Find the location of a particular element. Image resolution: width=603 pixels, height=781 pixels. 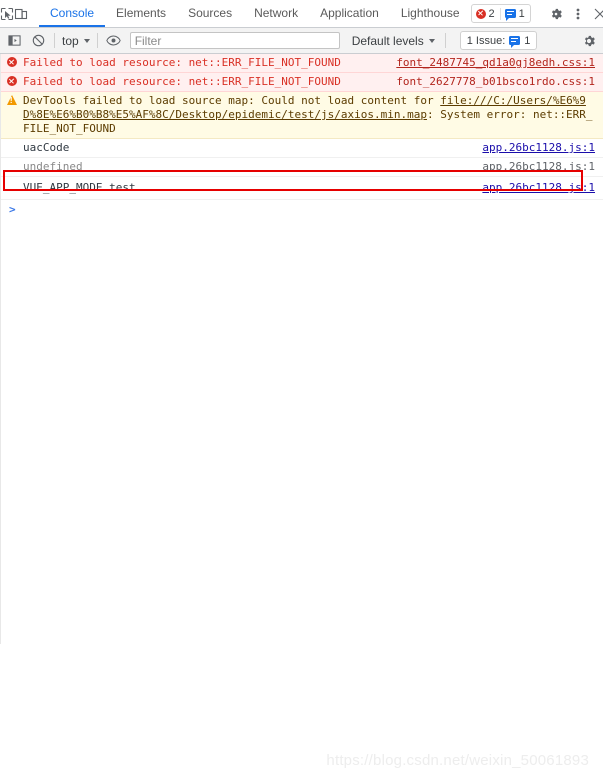

clear-console-icon is located at coordinates (38, 41).